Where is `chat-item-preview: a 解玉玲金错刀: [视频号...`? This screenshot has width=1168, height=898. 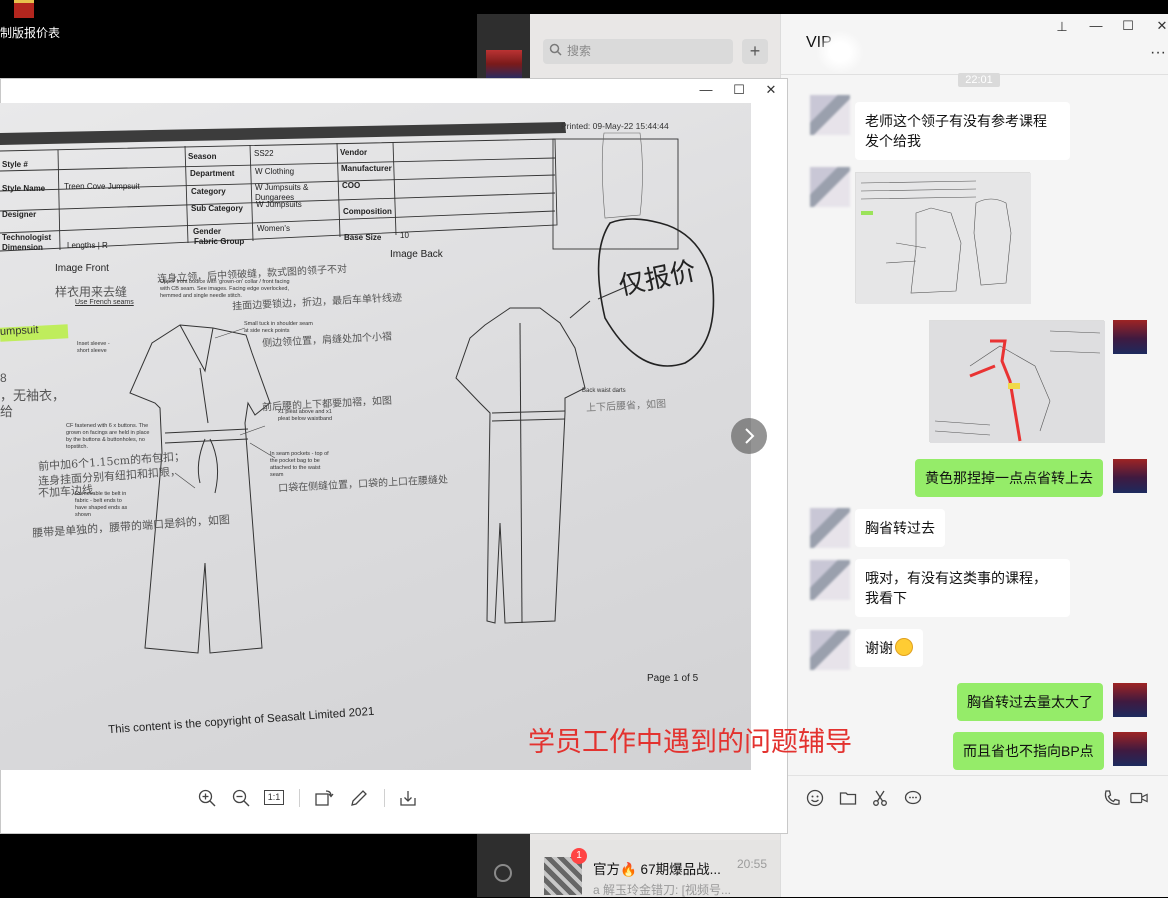
chat-item-preview: a 解玉玲金错刀: [视频号... is located at coordinates (662, 890).